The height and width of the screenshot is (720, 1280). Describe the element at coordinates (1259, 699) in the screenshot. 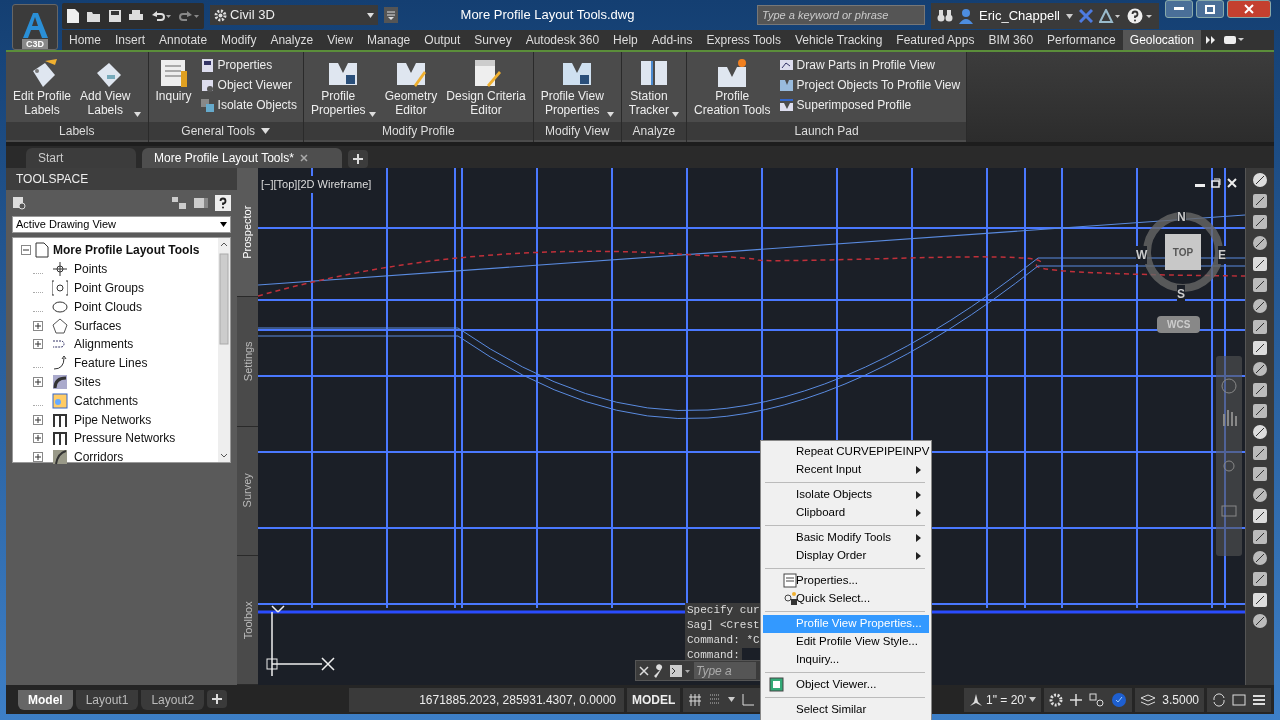

I see `menu-icon` at that location.